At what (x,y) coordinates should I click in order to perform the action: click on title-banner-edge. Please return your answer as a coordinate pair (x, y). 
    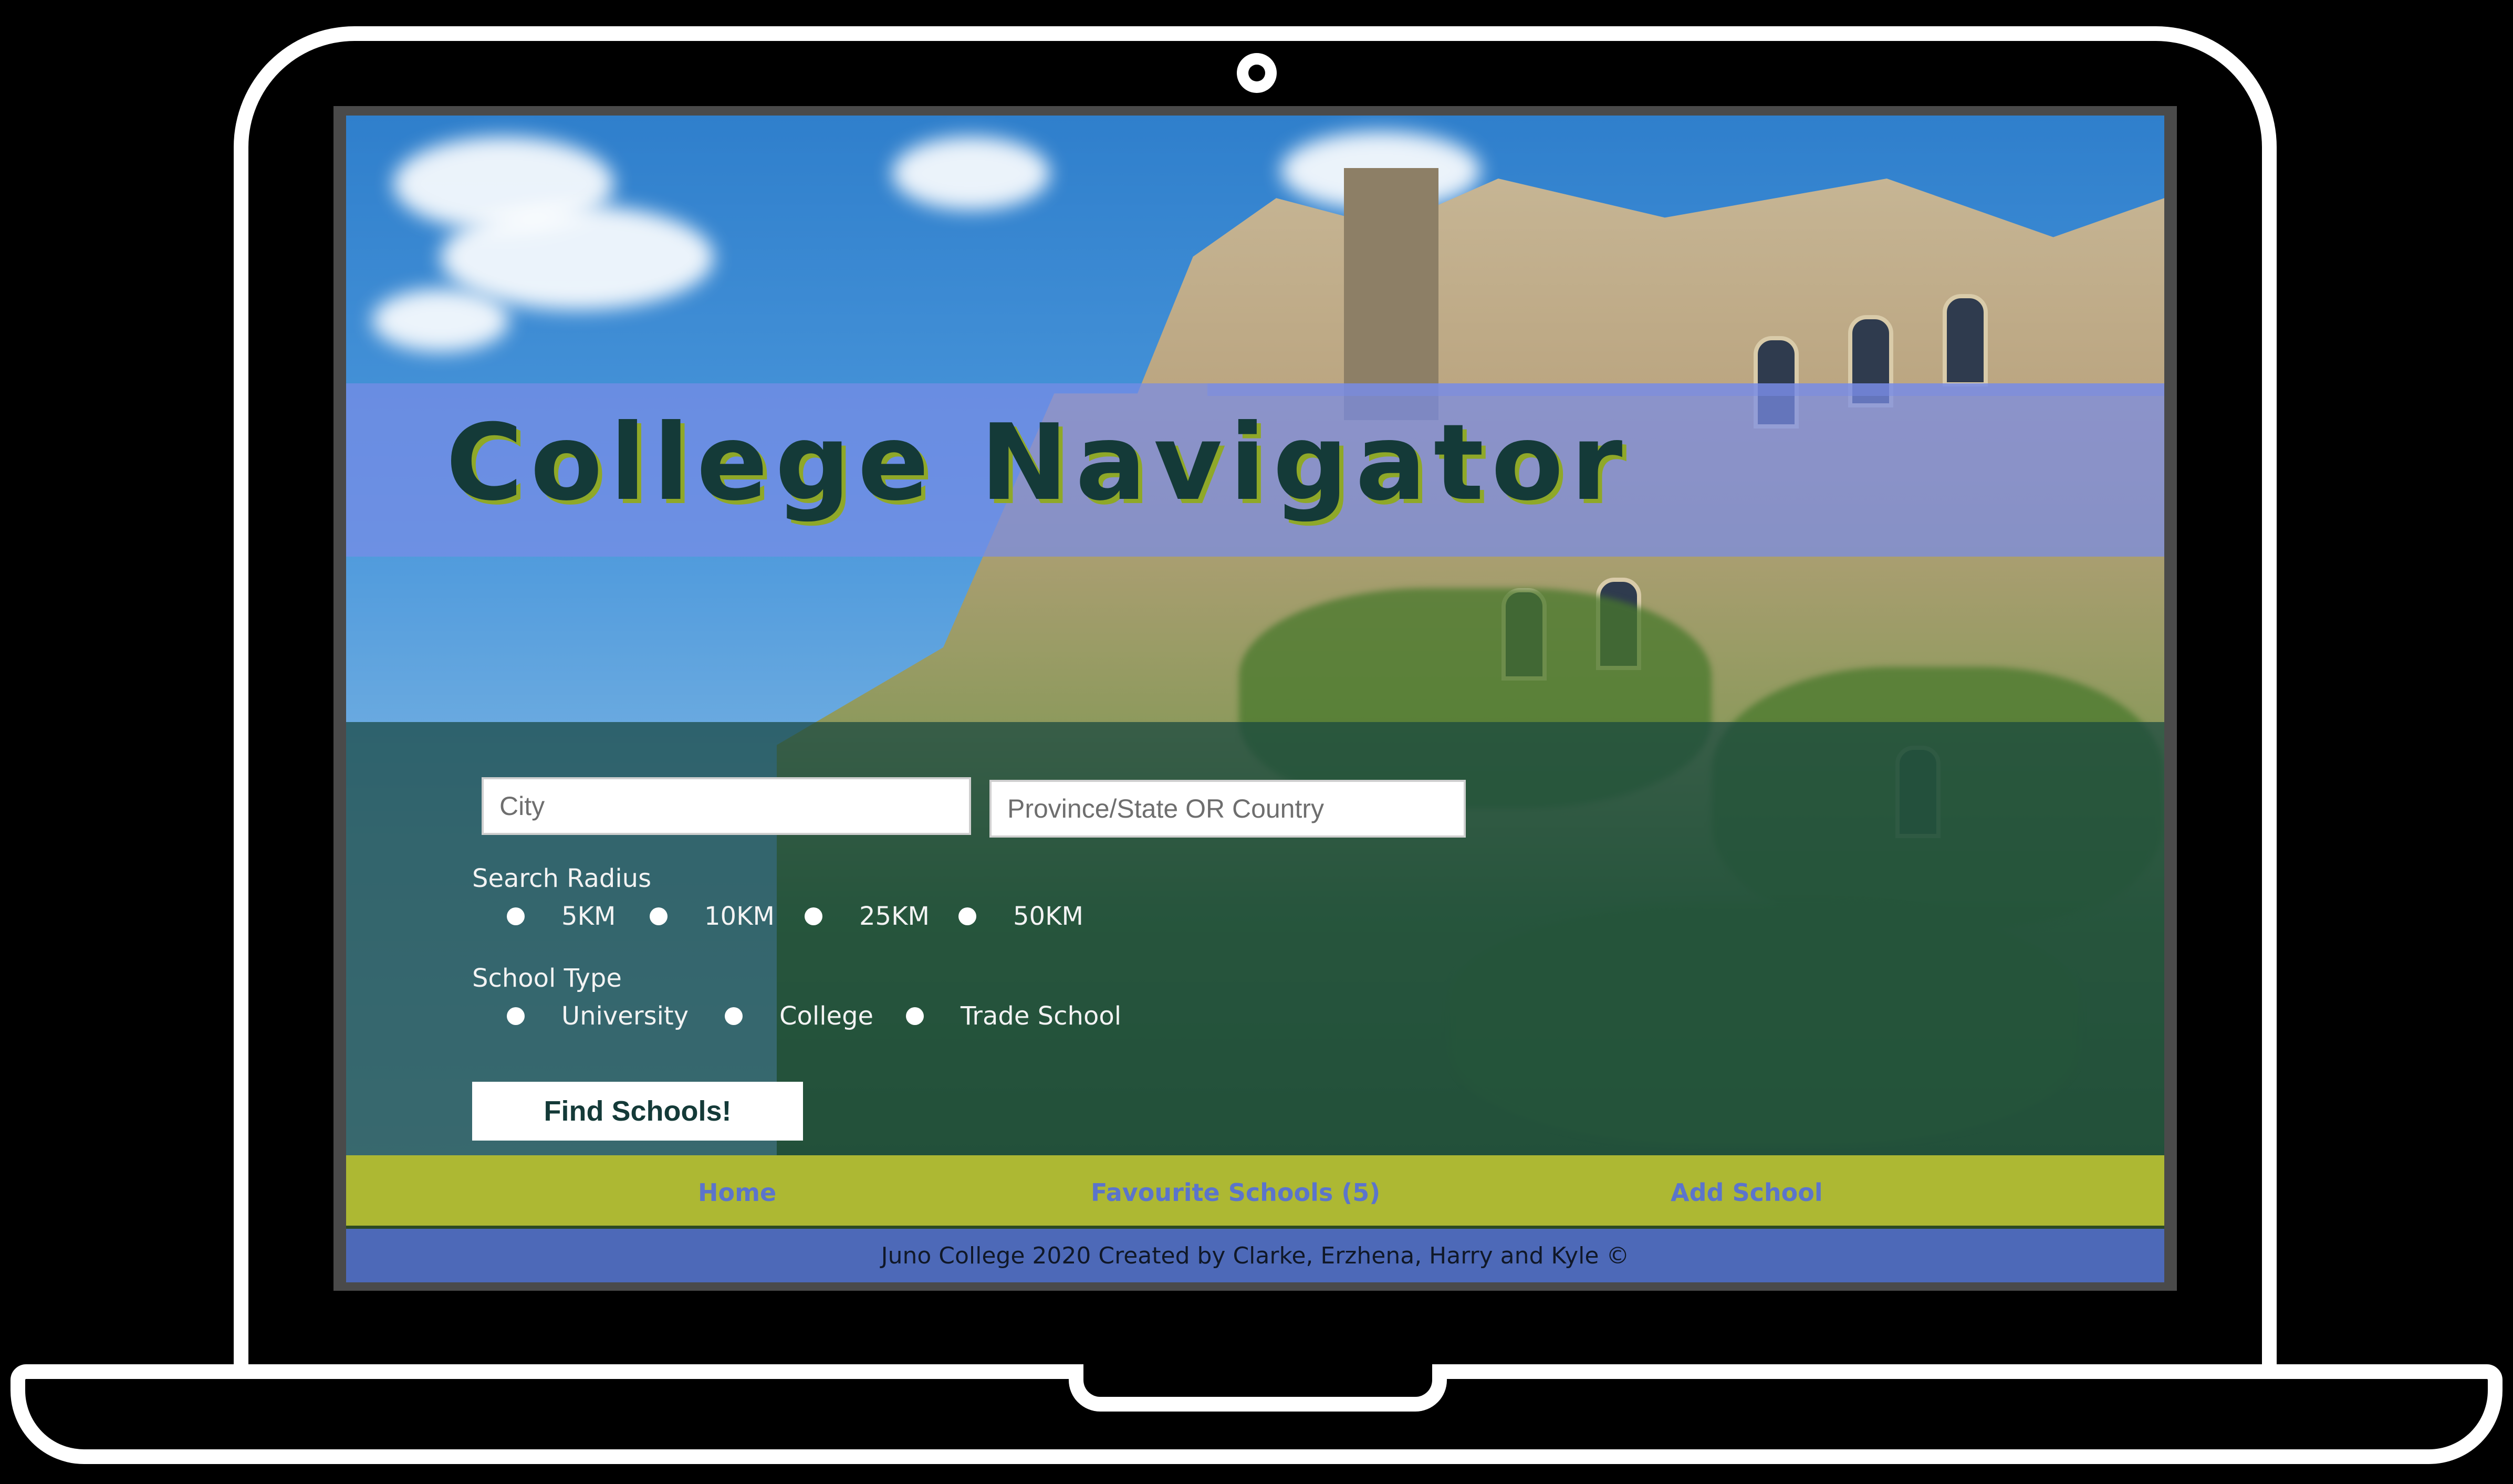
    Looking at the image, I should click on (1685, 389).